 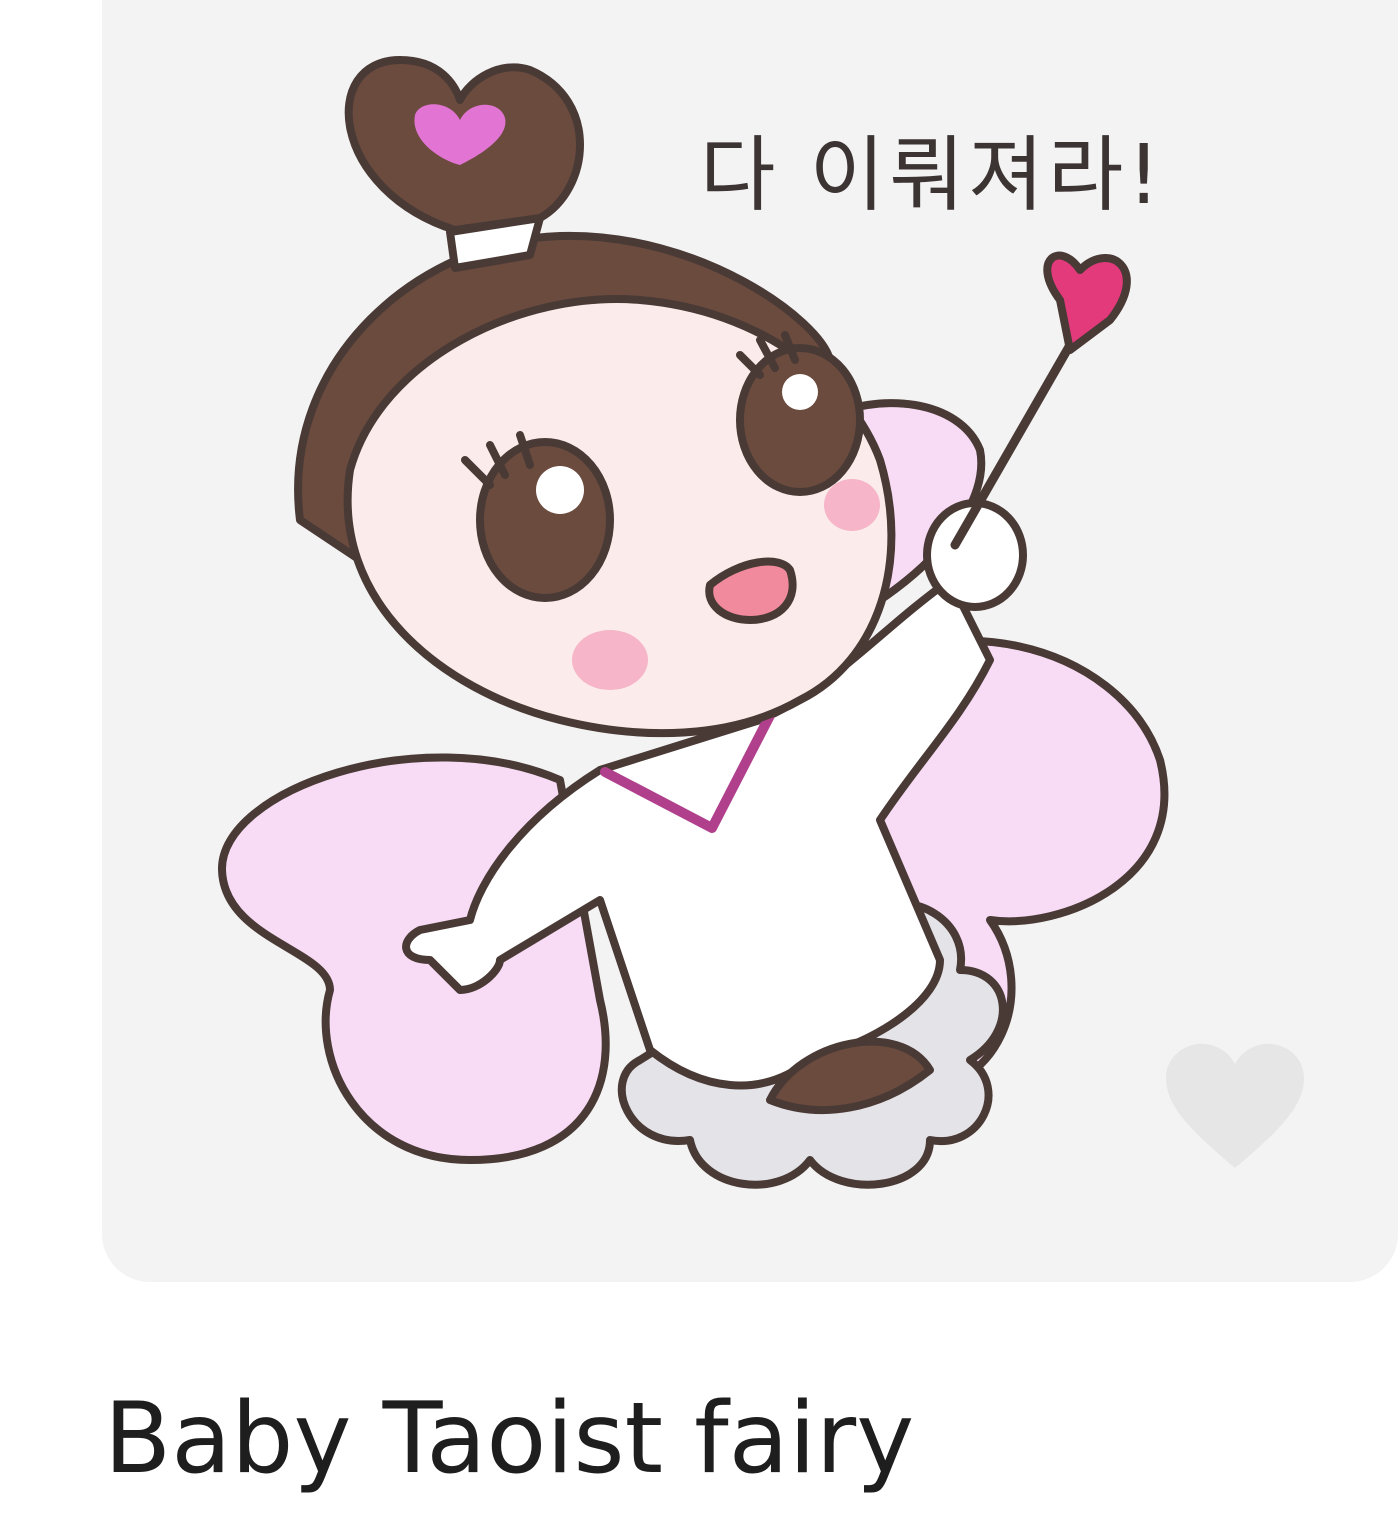 What do you see at coordinates (610, 660) in the screenshot?
I see `left-cheek` at bounding box center [610, 660].